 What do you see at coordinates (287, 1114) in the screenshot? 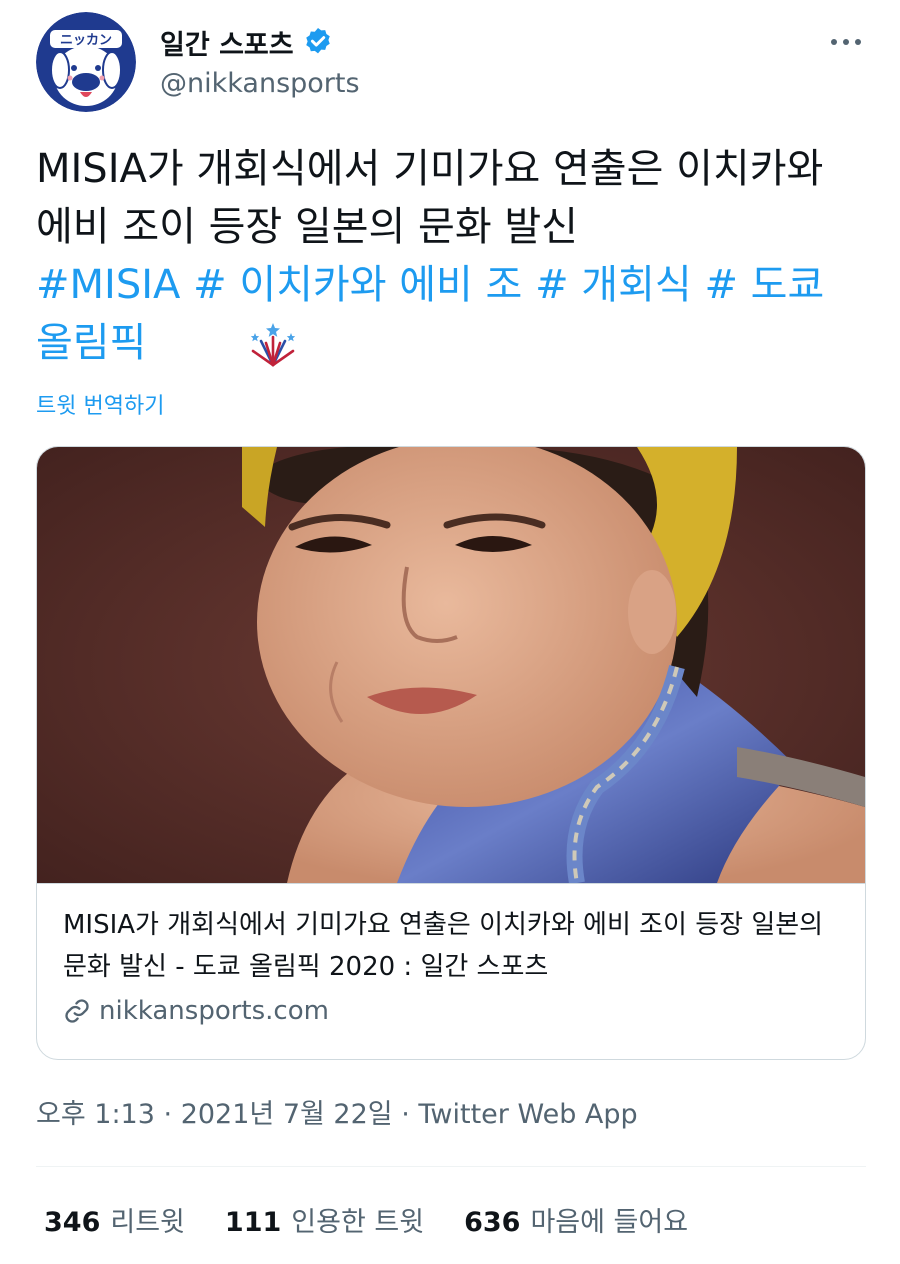
I see `tweet-date: 2021년 7월 22일` at bounding box center [287, 1114].